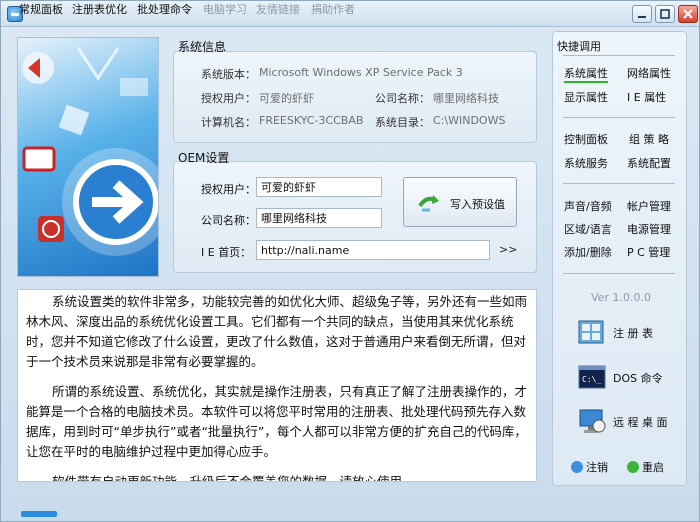 The height and width of the screenshot is (522, 700). What do you see at coordinates (508, 249) in the screenshot?
I see `more-link: >>` at bounding box center [508, 249].